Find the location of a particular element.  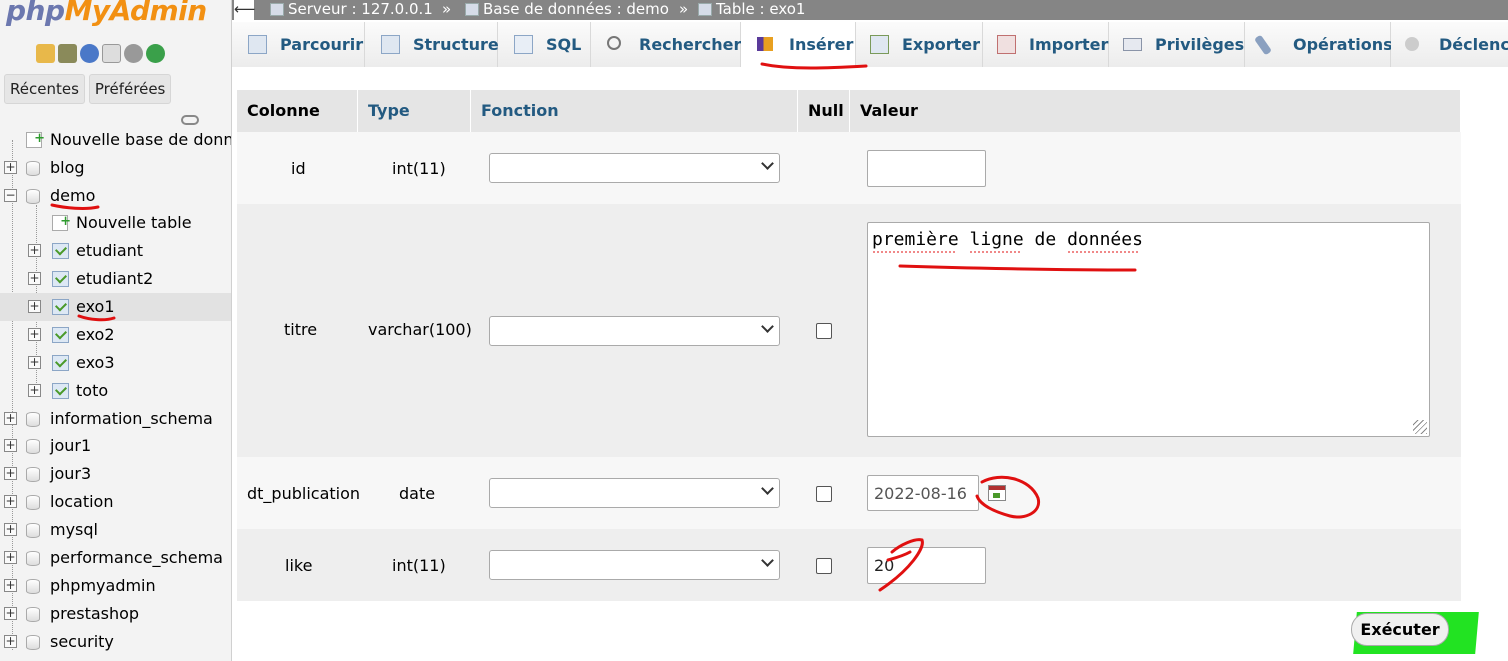

tab-browse: Parcourir is located at coordinates (298, 44).